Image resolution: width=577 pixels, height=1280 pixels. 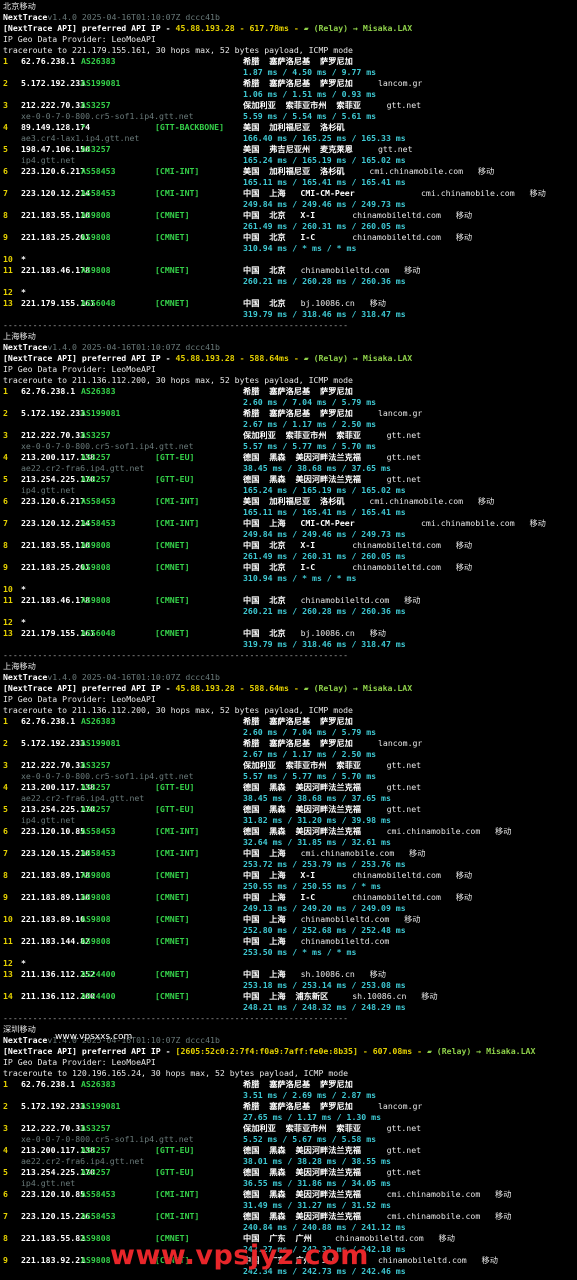 What do you see at coordinates (289, 864) in the screenshot?
I see `hop-detail-row: 253.72 ms / 253.79 ms / 253.76 ms` at bounding box center [289, 864].